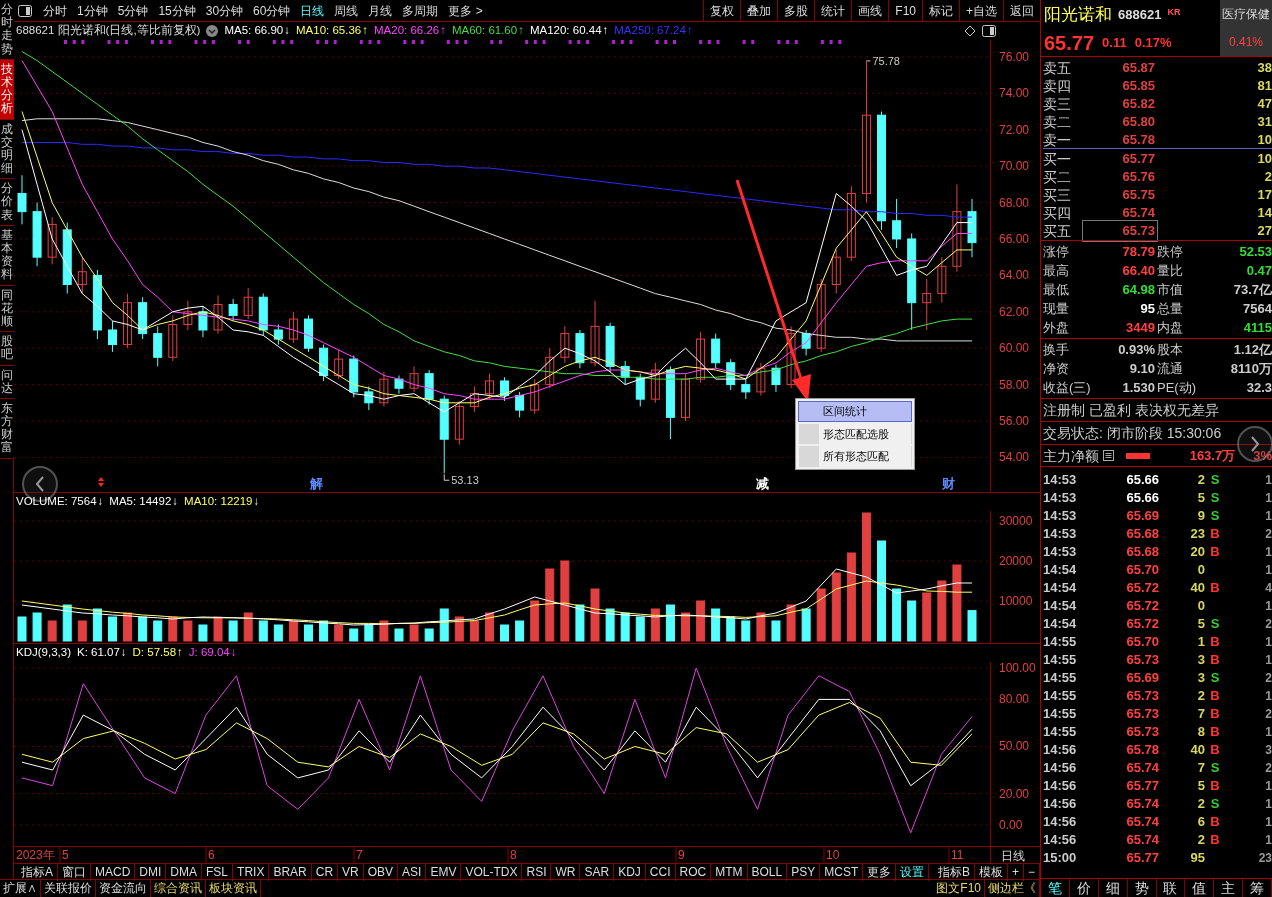 The width and height of the screenshot is (1272, 897). Describe the element at coordinates (981, 11) in the screenshot. I see `toolbar-button: +自选` at that location.